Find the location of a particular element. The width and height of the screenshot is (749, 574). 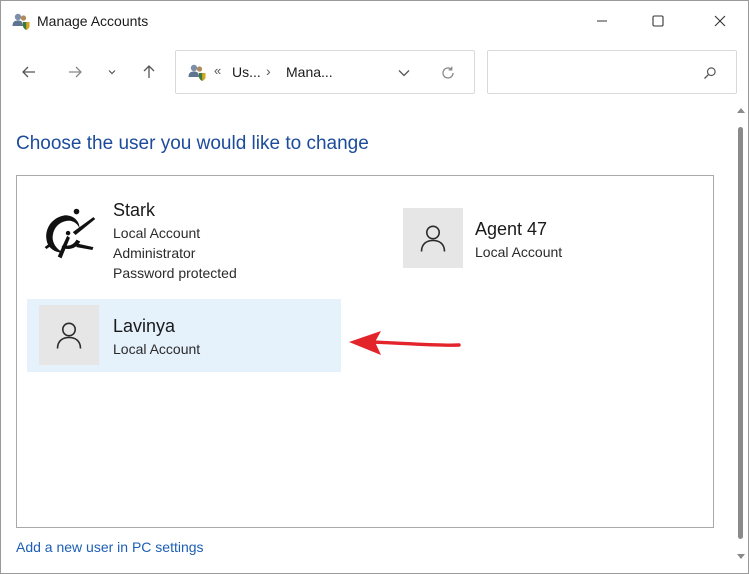

triangle-down-icon is located at coordinates (741, 556).